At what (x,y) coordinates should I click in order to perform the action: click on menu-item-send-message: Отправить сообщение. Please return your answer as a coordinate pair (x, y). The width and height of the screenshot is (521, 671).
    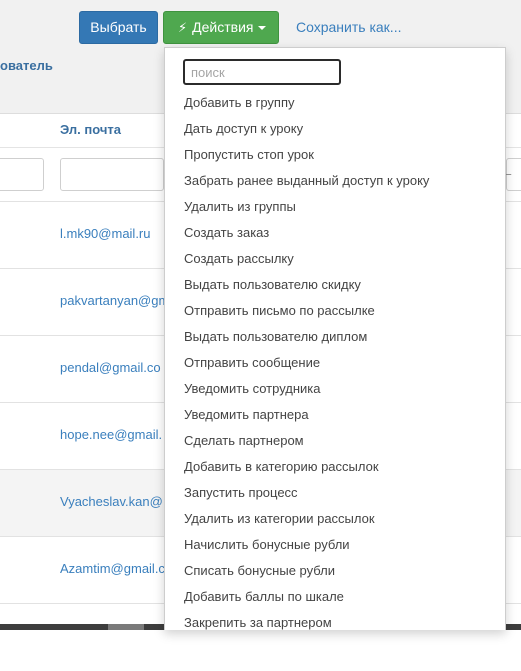
    Looking at the image, I should click on (306, 363).